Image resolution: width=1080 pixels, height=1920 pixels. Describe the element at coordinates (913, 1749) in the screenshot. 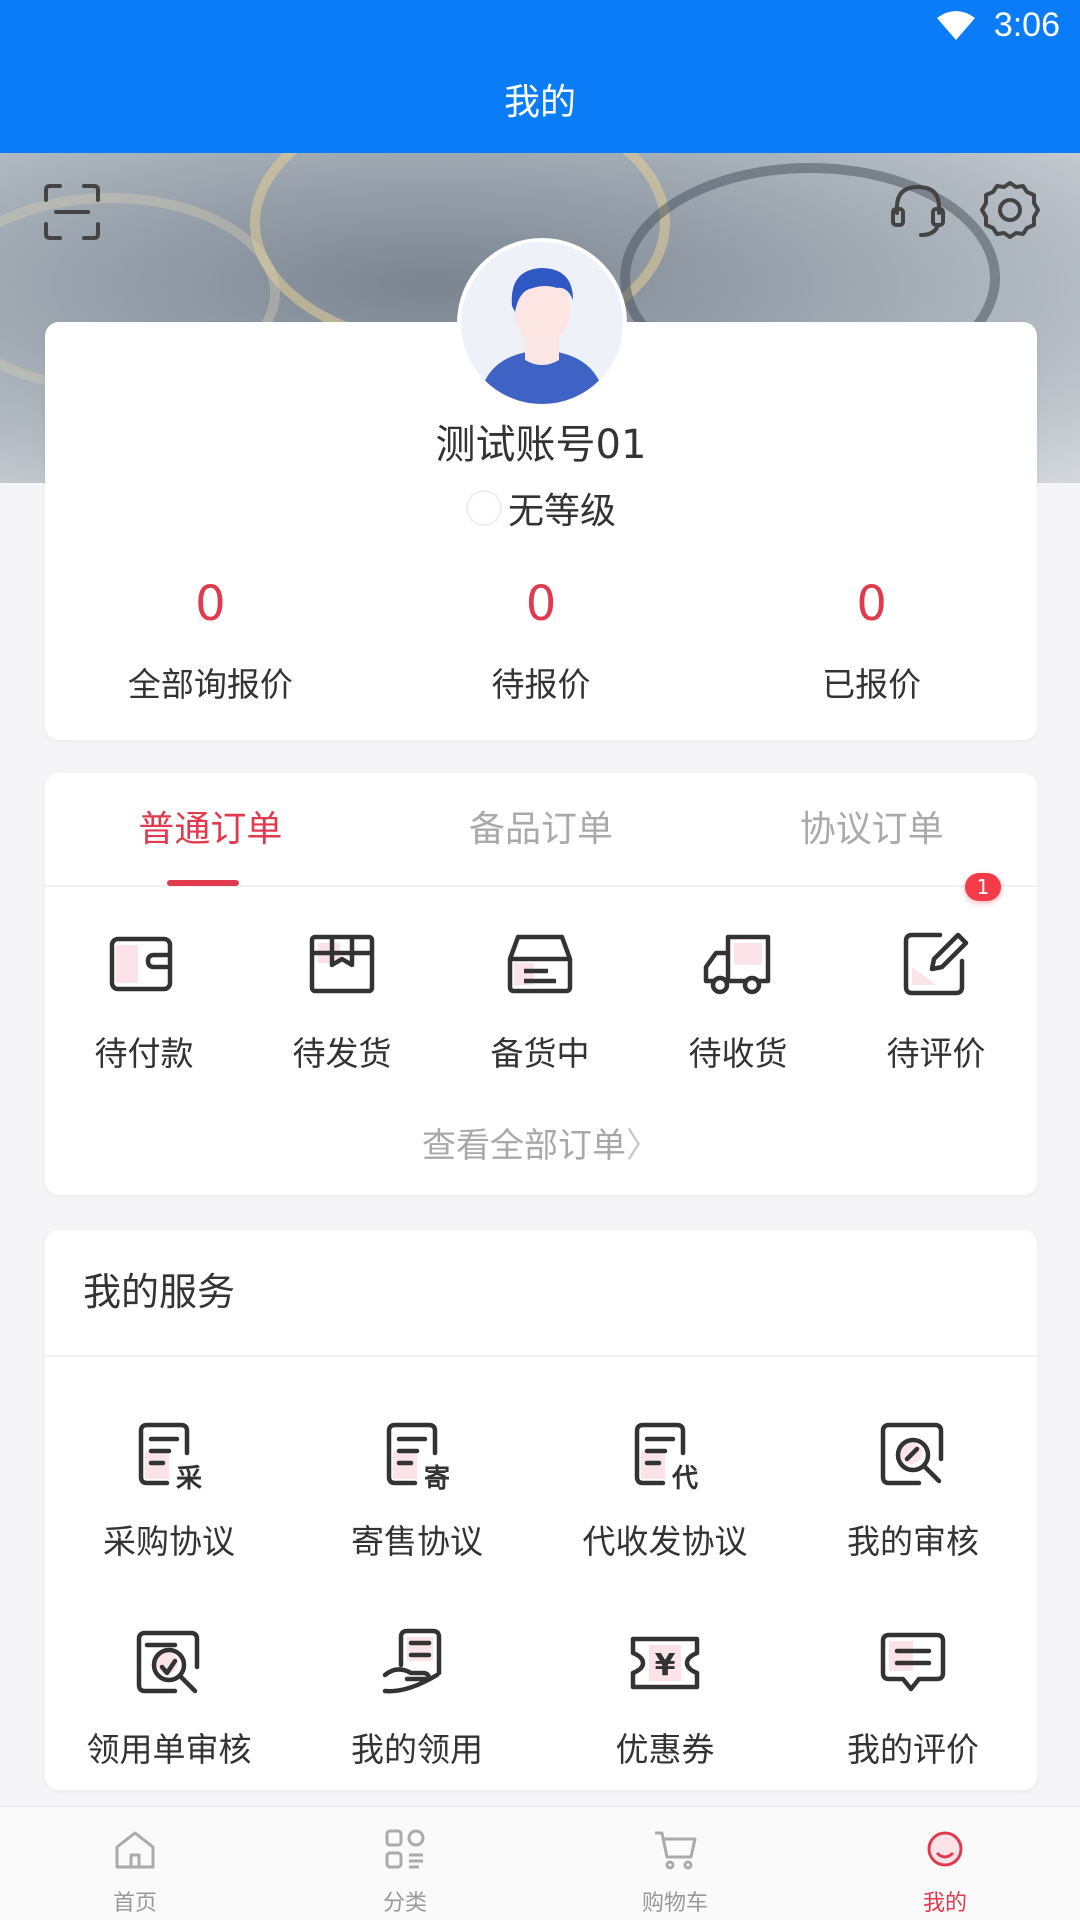

I see `service-label: 我的评价` at that location.